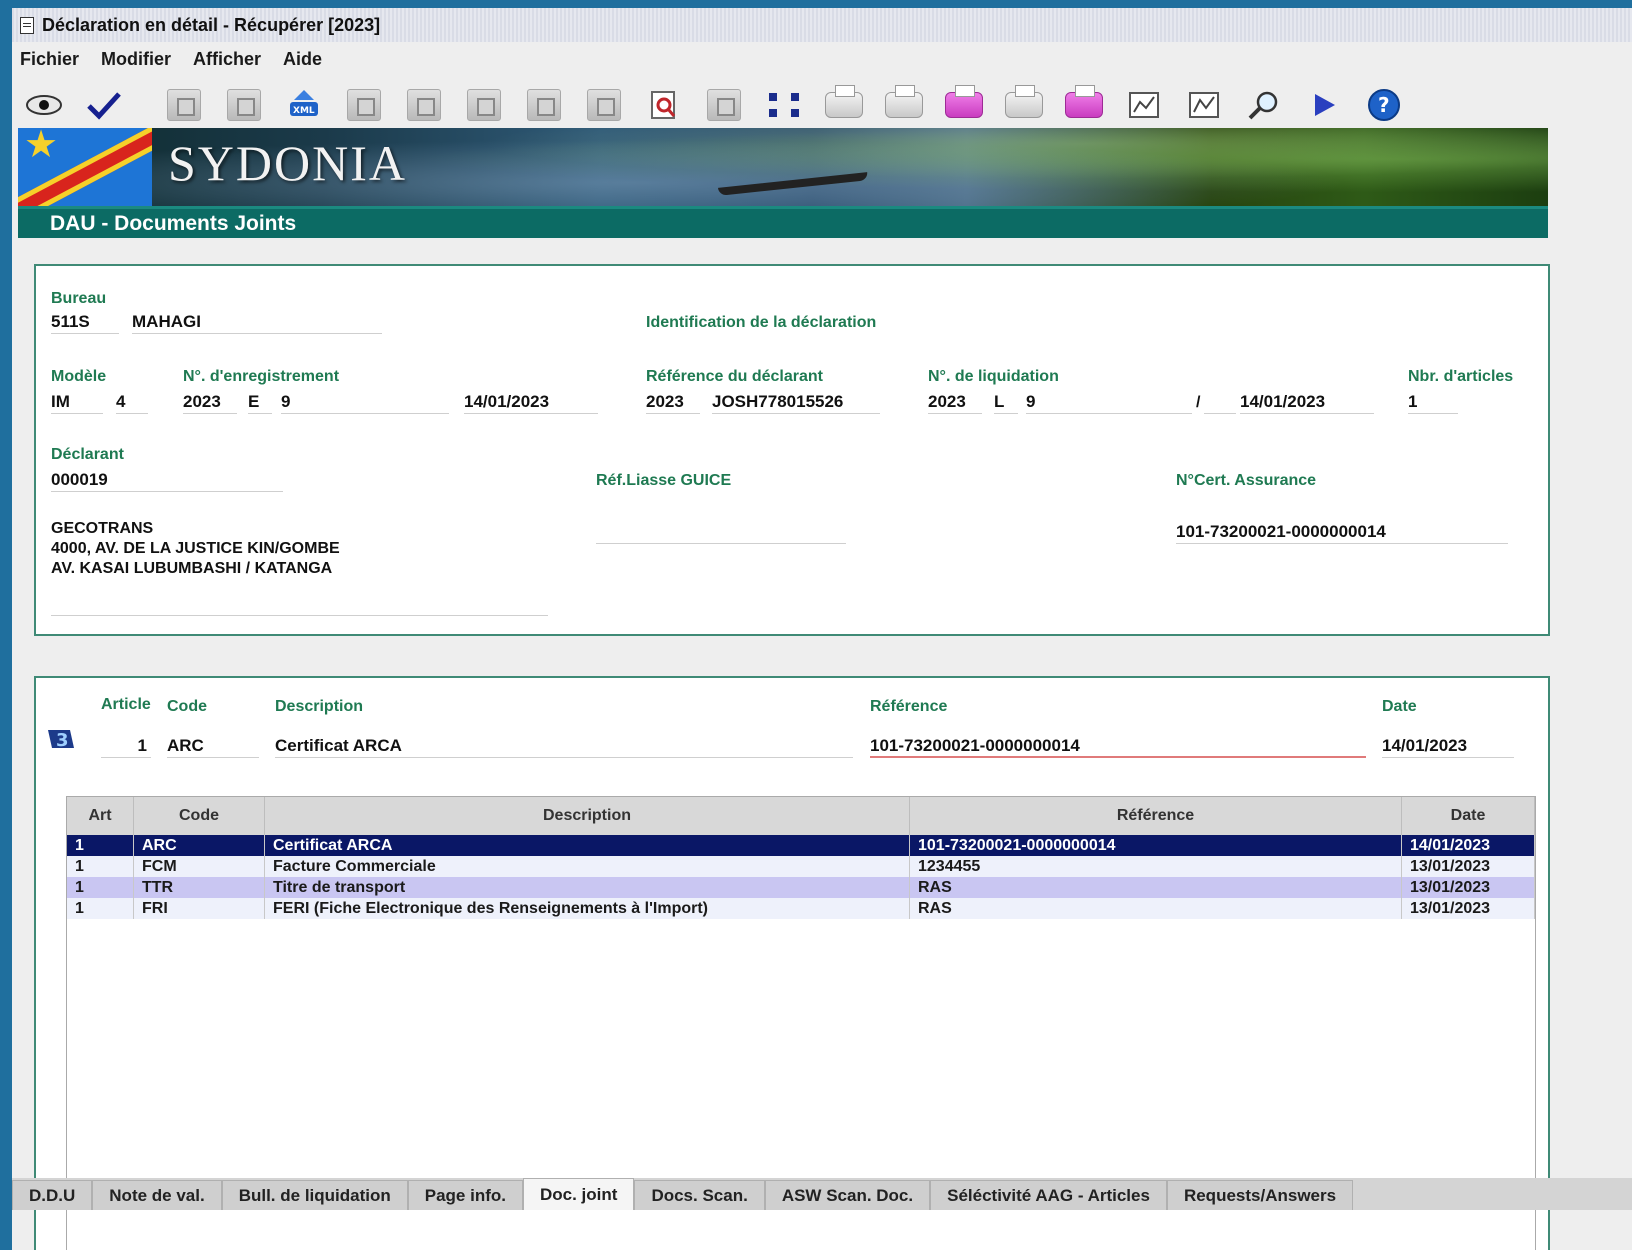 Image resolution: width=1632 pixels, height=1250 pixels. What do you see at coordinates (783, 167) in the screenshot?
I see `sydonia-banner: ★ SYDONIA` at bounding box center [783, 167].